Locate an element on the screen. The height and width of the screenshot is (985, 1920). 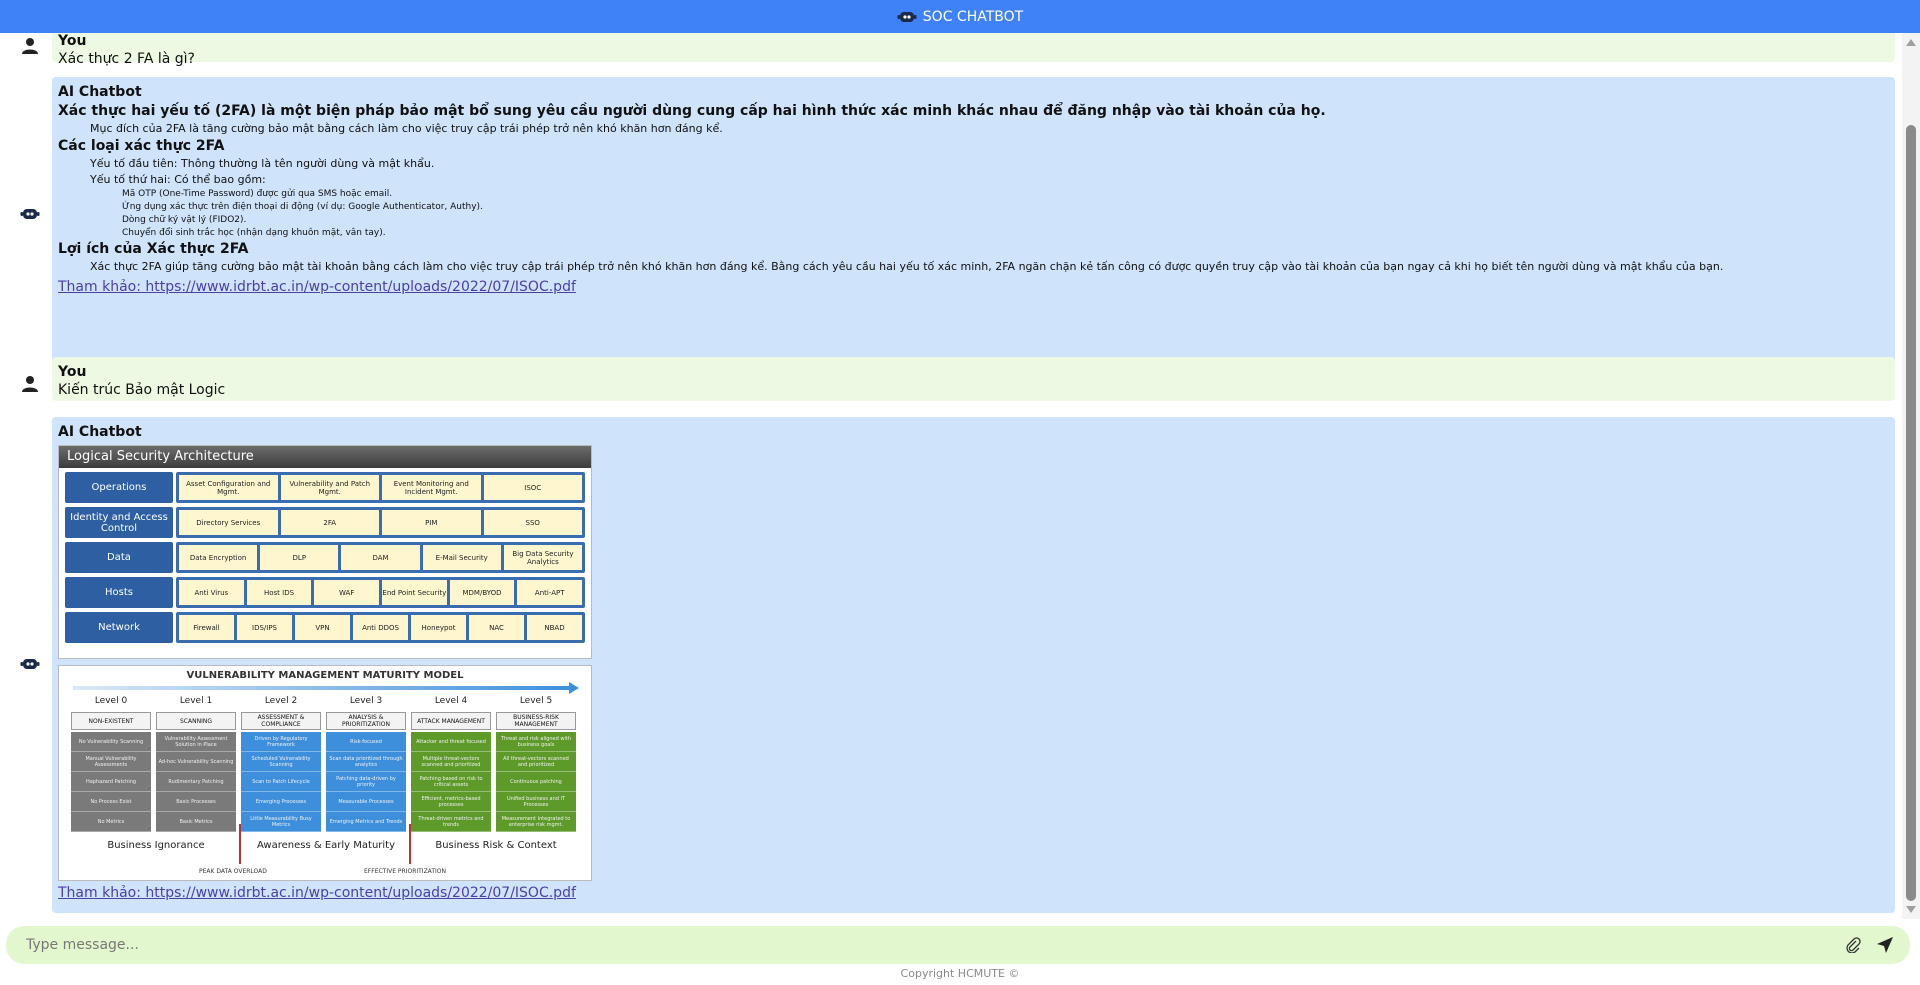
level-item: Unified business and IT Processes is located at coordinates (536, 802).